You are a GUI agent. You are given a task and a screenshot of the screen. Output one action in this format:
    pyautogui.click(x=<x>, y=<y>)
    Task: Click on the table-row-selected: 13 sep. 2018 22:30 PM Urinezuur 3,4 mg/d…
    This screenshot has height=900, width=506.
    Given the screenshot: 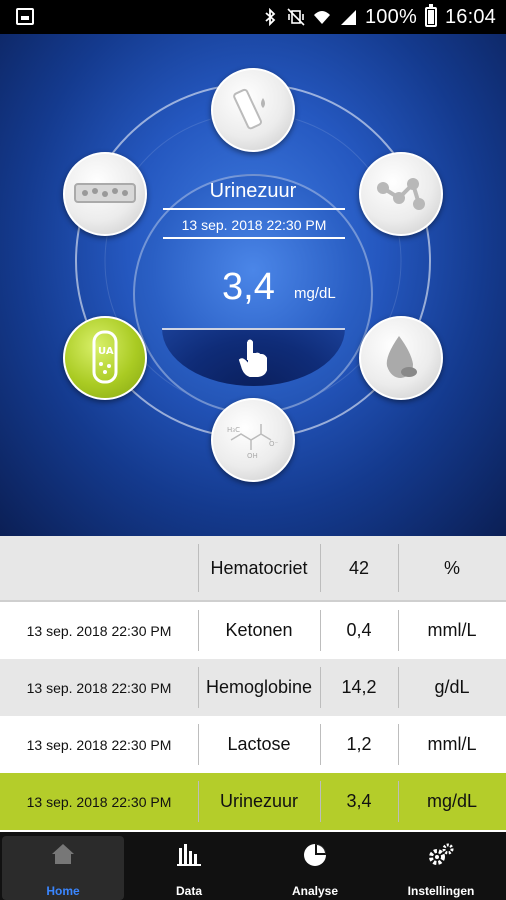 What is the action you would take?
    pyautogui.click(x=253, y=801)
    